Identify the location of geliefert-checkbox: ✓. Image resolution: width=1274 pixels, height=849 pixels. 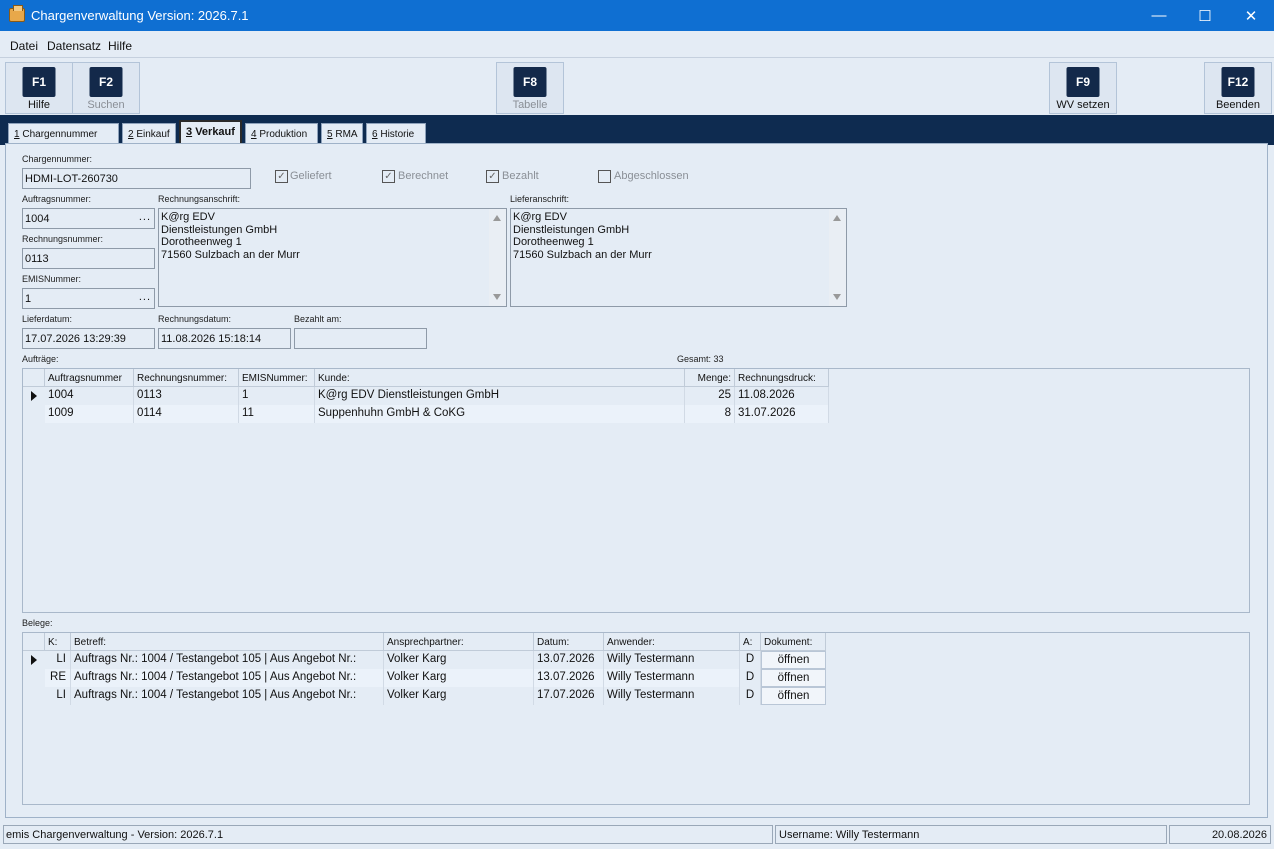
(281, 176).